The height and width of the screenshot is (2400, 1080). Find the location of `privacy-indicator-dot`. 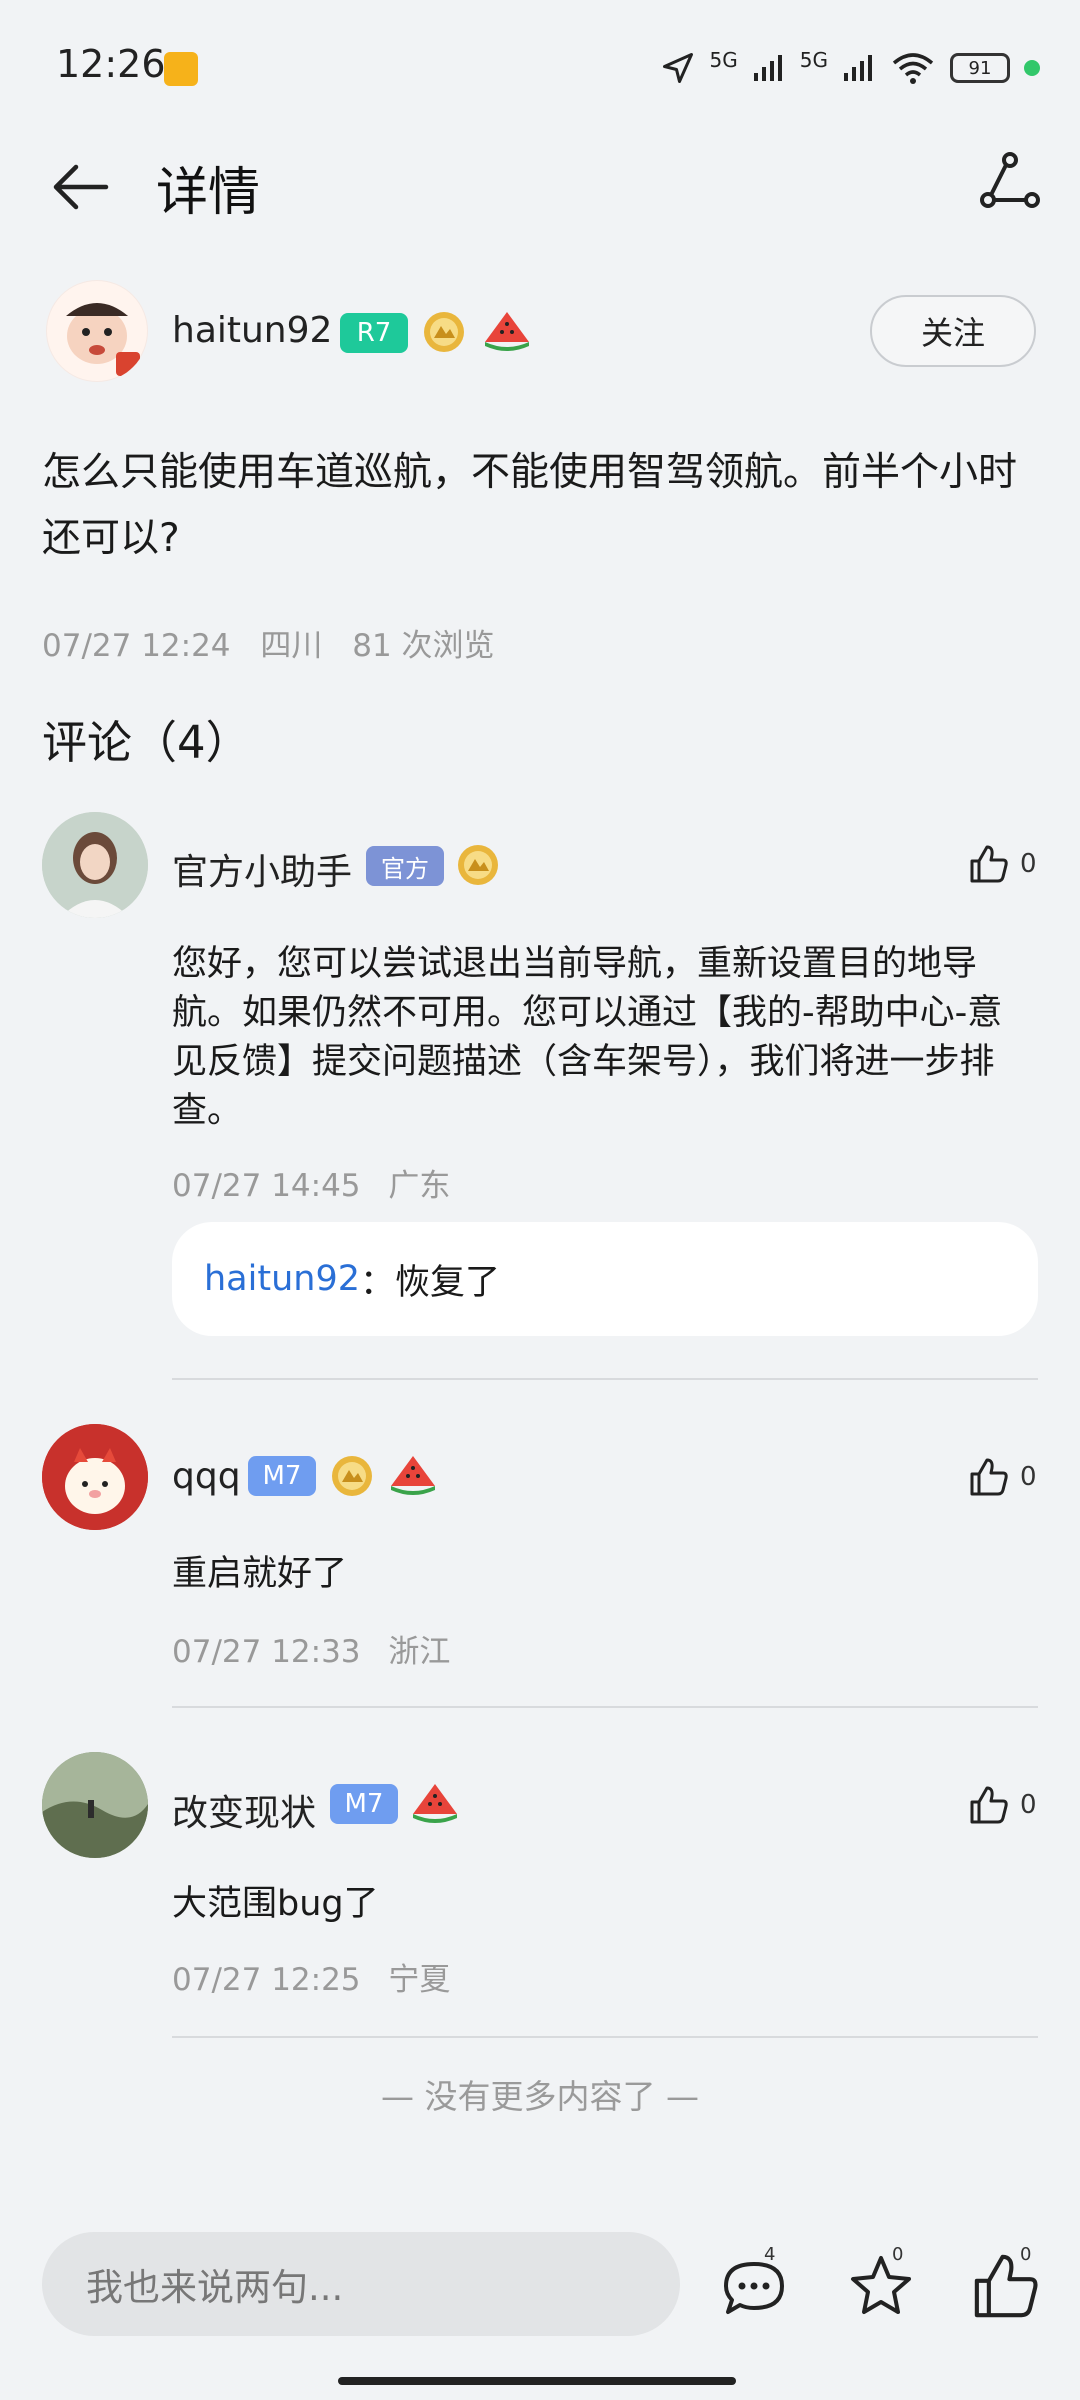

privacy-indicator-dot is located at coordinates (1032, 68).